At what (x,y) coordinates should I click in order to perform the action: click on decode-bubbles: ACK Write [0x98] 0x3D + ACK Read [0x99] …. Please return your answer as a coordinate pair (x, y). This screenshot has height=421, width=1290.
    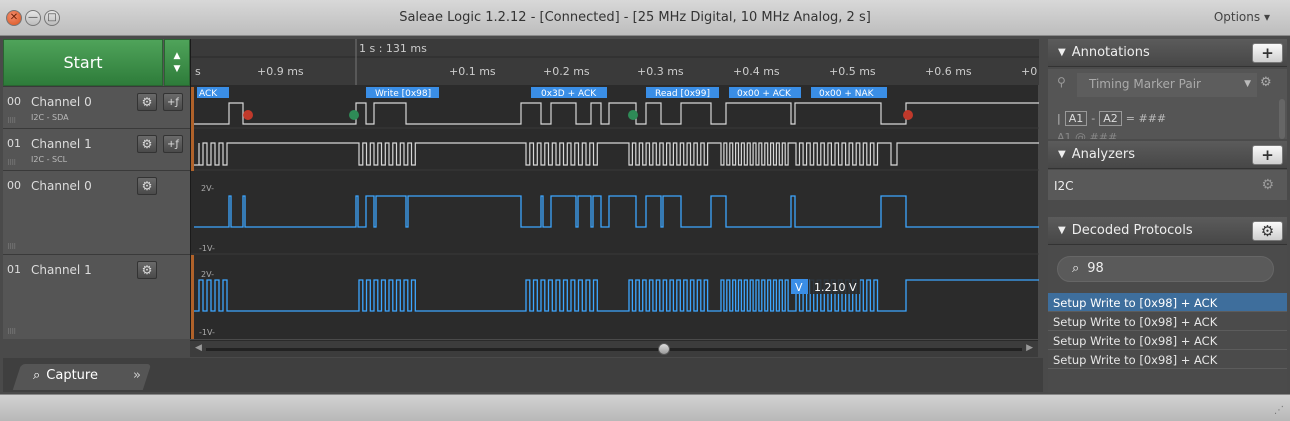
    Looking at the image, I should click on (542, 93).